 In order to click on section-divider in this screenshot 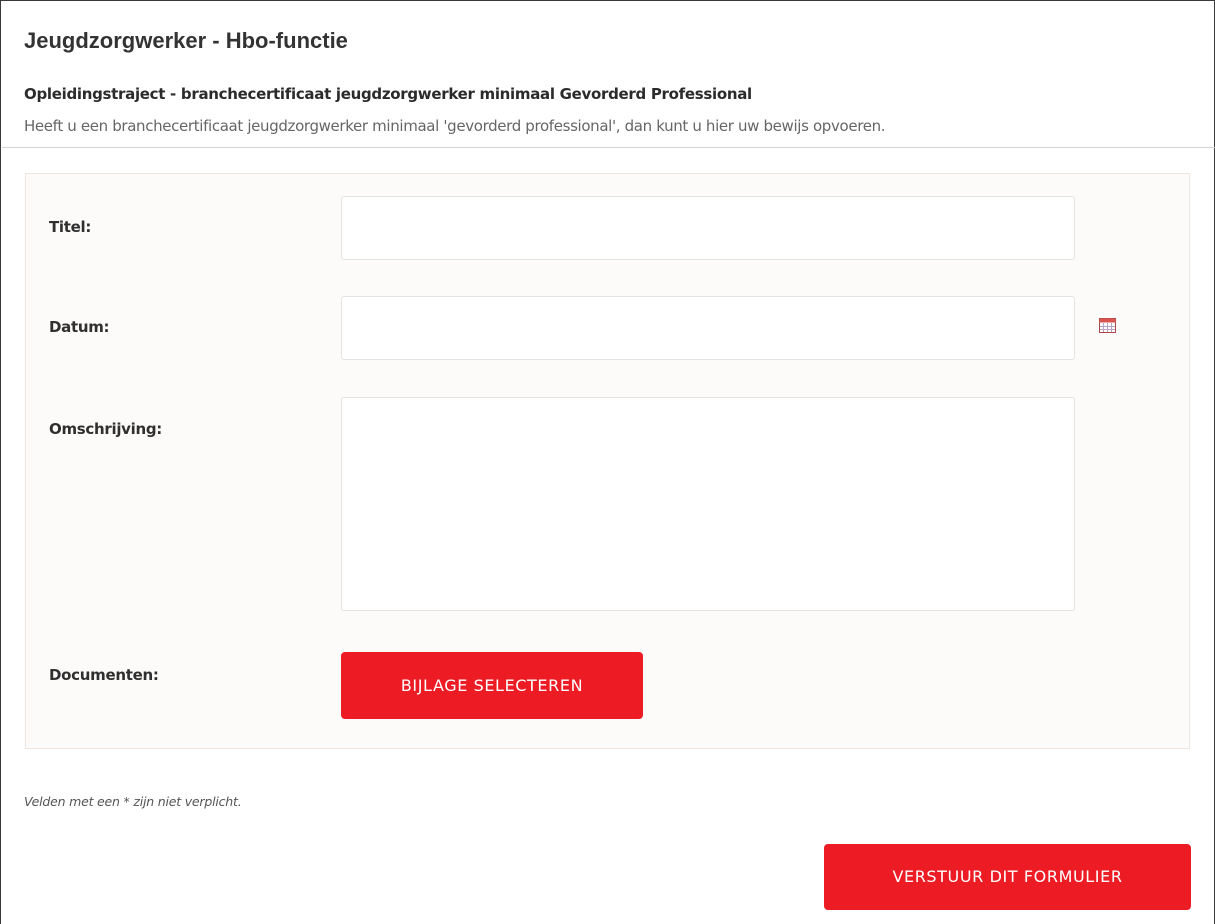, I will do `click(608, 147)`.